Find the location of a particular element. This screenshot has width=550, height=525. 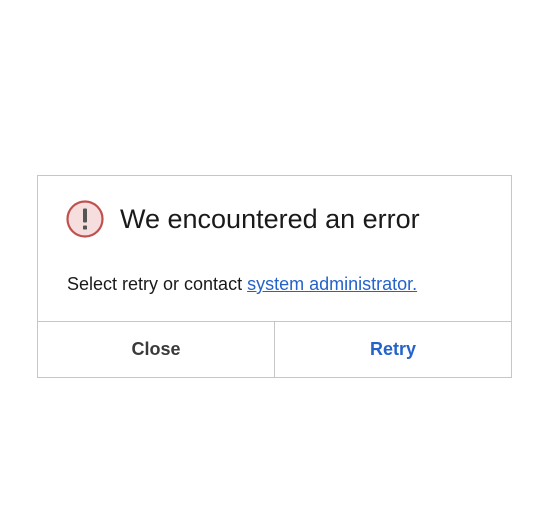

retry-button: Retry is located at coordinates (393, 349).